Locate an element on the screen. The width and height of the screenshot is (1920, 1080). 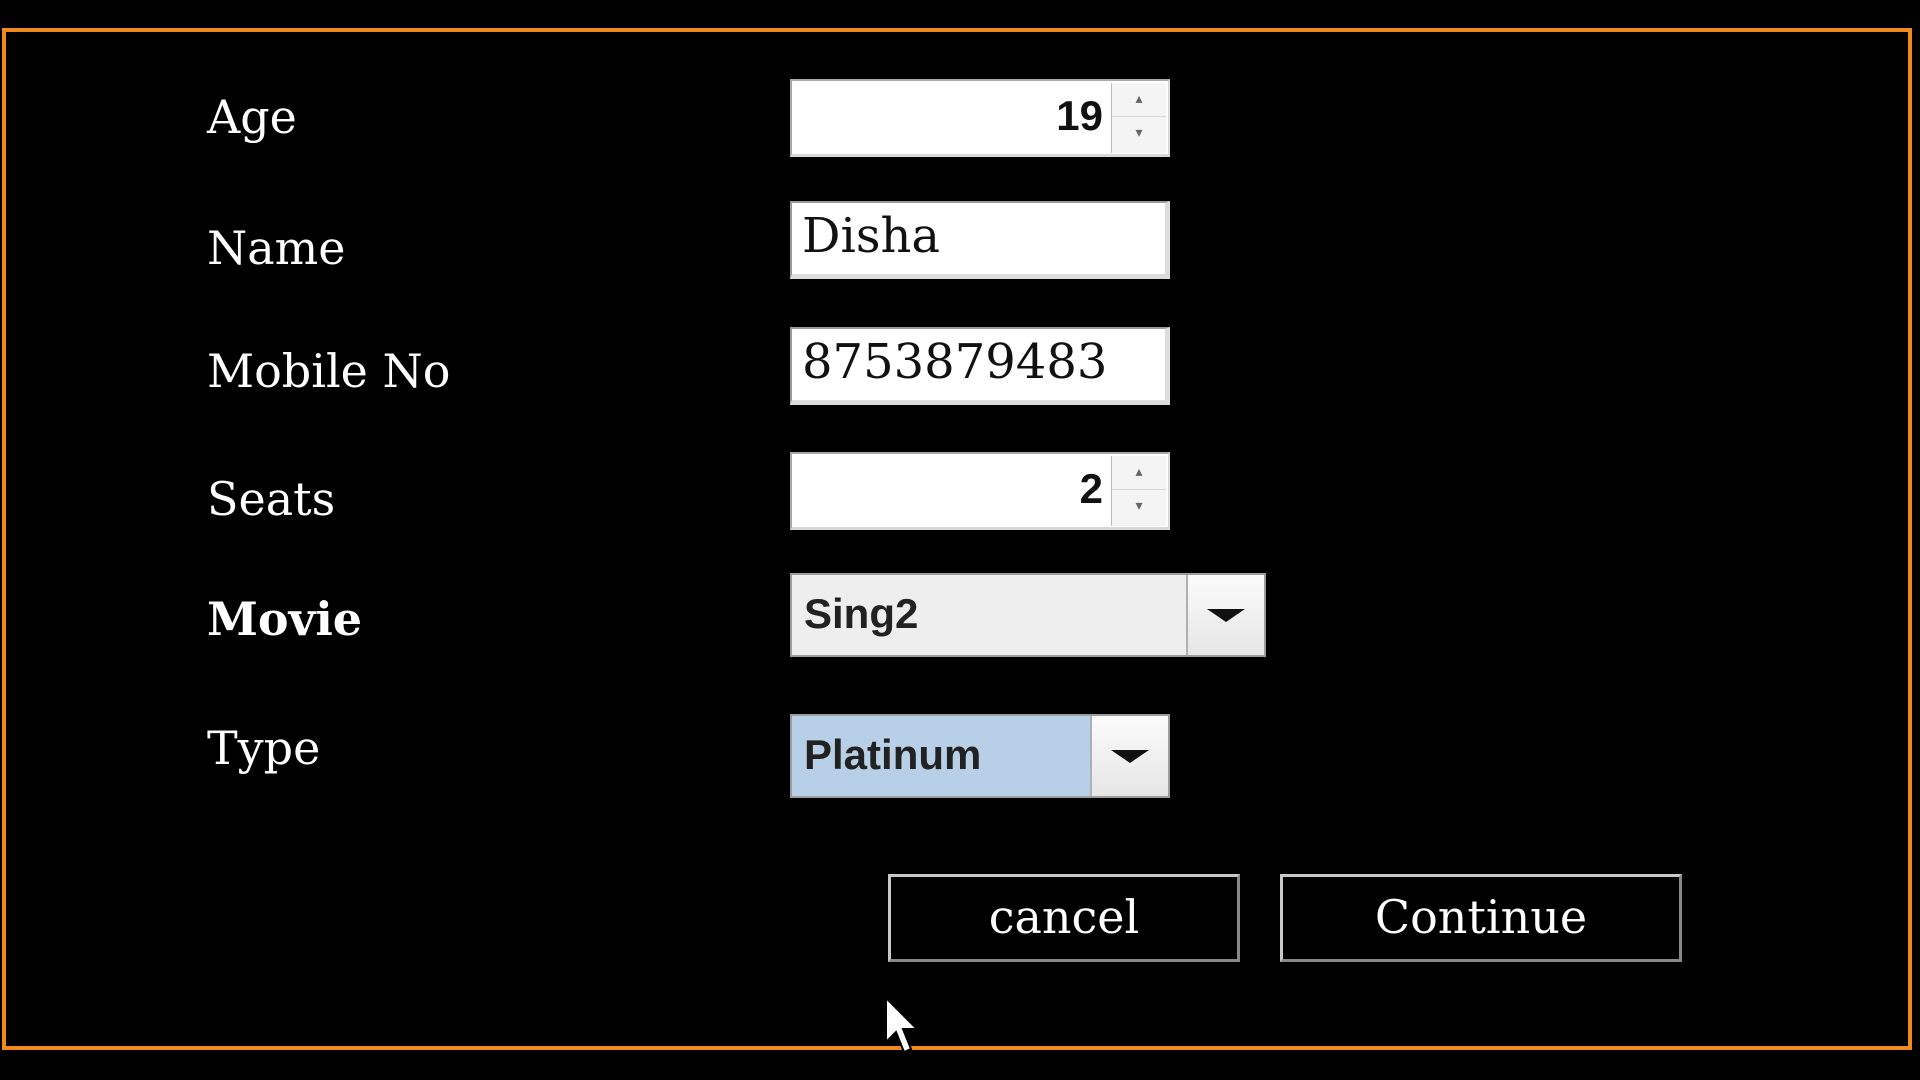
age-spinner-arrows: ▴ ▾ is located at coordinates (1138, 118).